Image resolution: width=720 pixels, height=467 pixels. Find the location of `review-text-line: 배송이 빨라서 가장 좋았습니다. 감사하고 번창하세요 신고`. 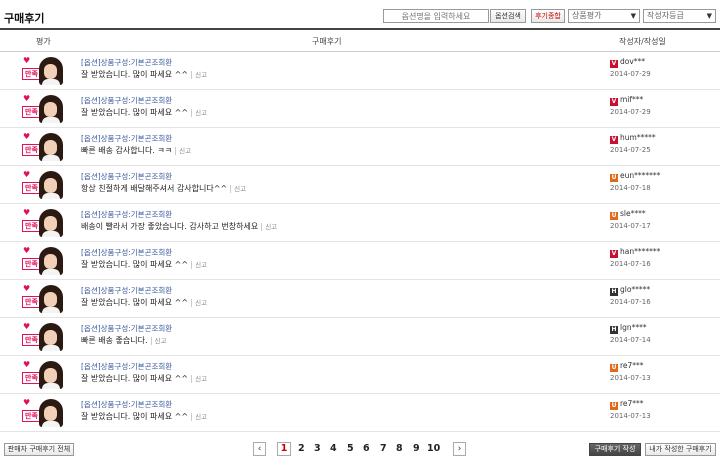

review-text-line: 배송이 빨라서 가장 좋았습니다. 감사하고 번창하세요 신고 is located at coordinates (179, 226).